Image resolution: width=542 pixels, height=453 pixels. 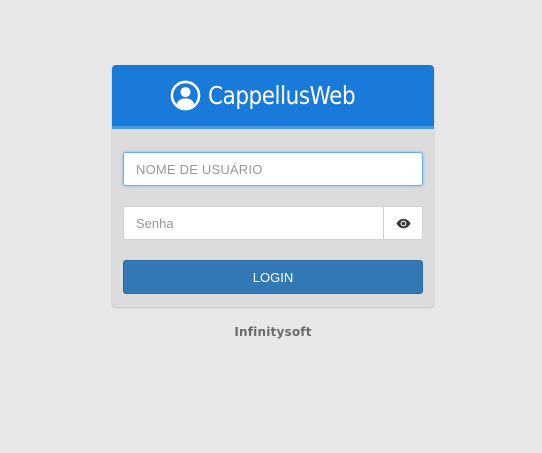 I want to click on card-header: CappellusWeb, so click(x=273, y=97).